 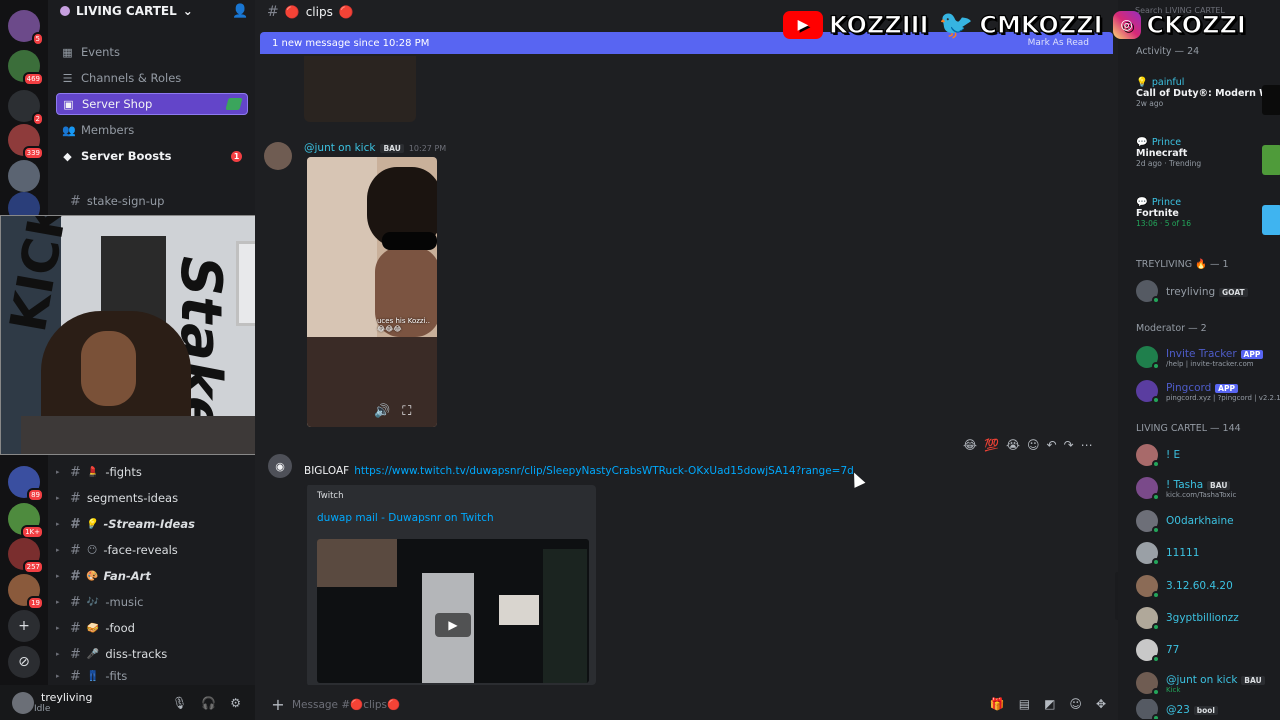 I want to click on member-item: treyliving GOAT, so click(x=1208, y=291).